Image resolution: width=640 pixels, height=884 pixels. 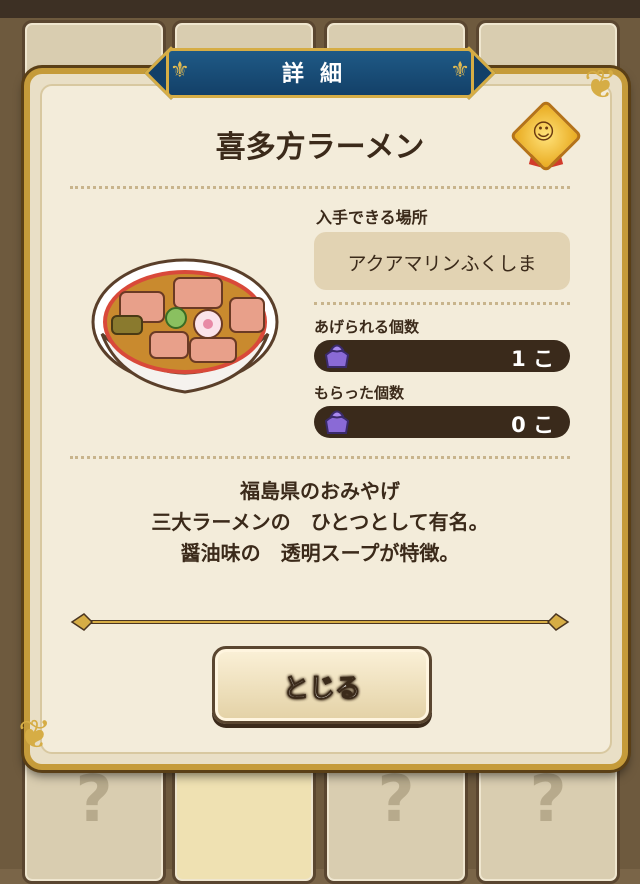 I want to click on received-count-bar: 0 こ, so click(x=442, y=422).